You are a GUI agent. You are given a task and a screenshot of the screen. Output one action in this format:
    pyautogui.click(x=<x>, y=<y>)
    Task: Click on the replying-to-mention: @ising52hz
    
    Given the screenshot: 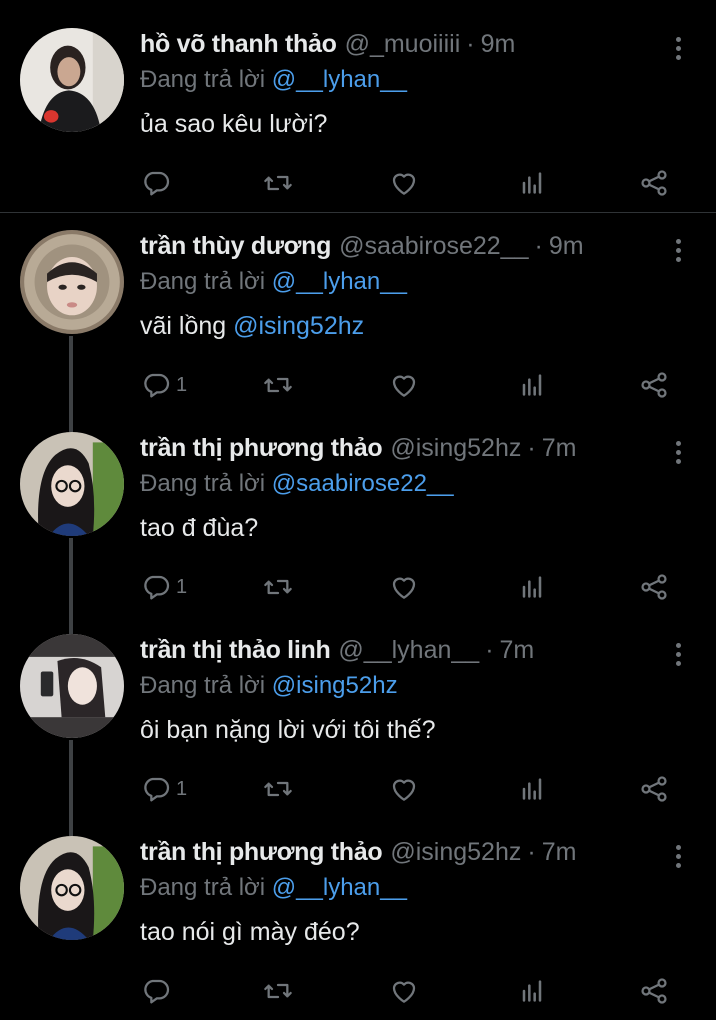 What is the action you would take?
    pyautogui.click(x=335, y=685)
    